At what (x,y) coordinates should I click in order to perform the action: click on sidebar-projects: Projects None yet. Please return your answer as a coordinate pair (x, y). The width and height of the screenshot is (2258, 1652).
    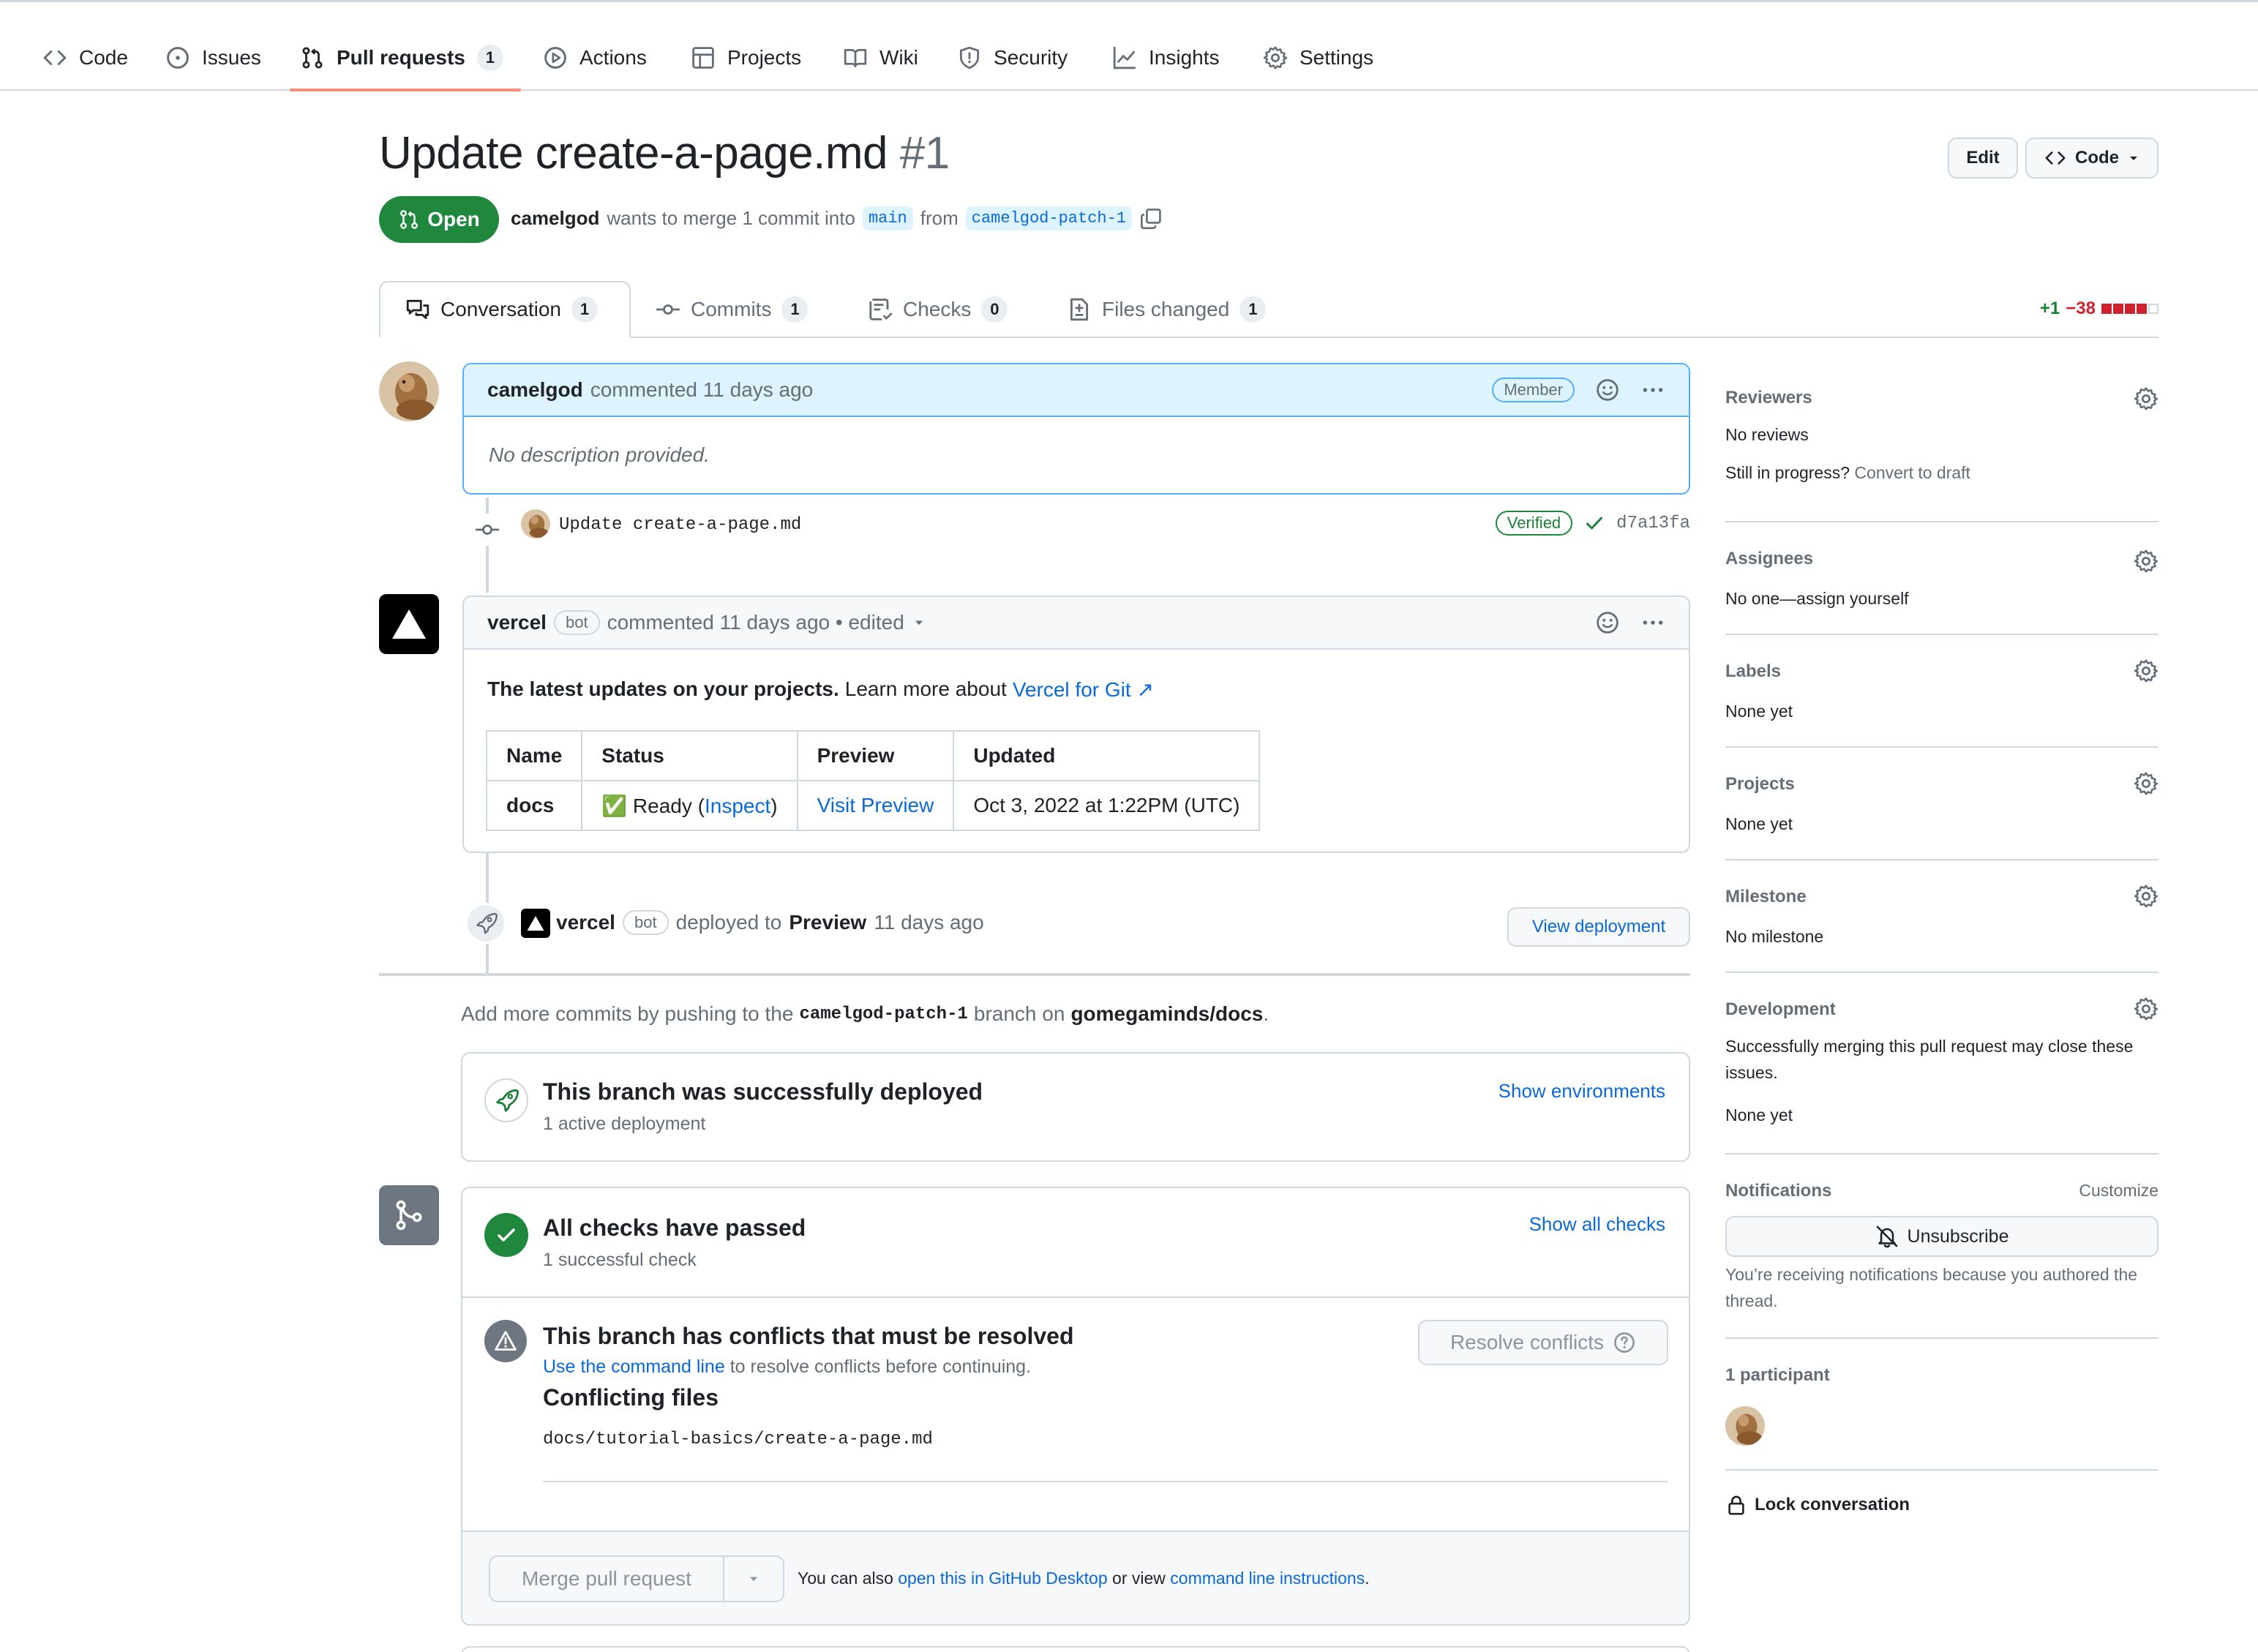
    Looking at the image, I should click on (1941, 804).